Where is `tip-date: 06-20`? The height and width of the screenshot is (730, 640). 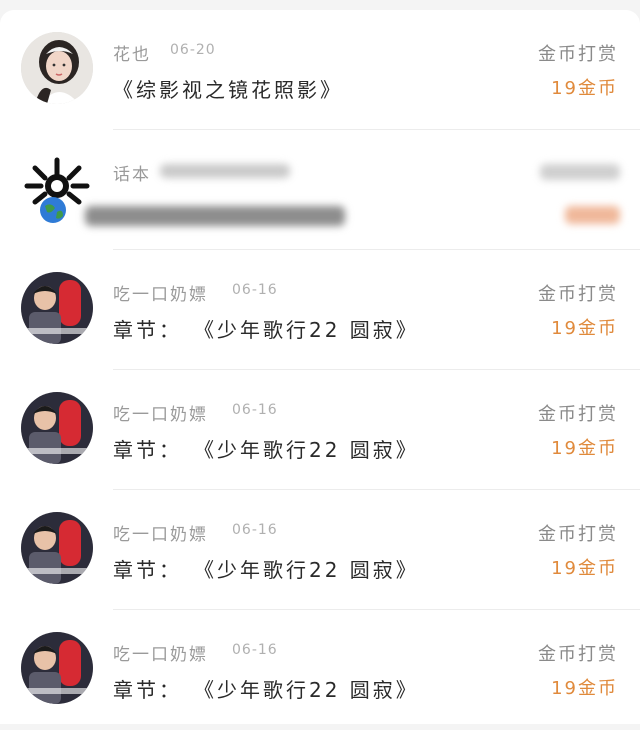
tip-date: 06-20 is located at coordinates (193, 50).